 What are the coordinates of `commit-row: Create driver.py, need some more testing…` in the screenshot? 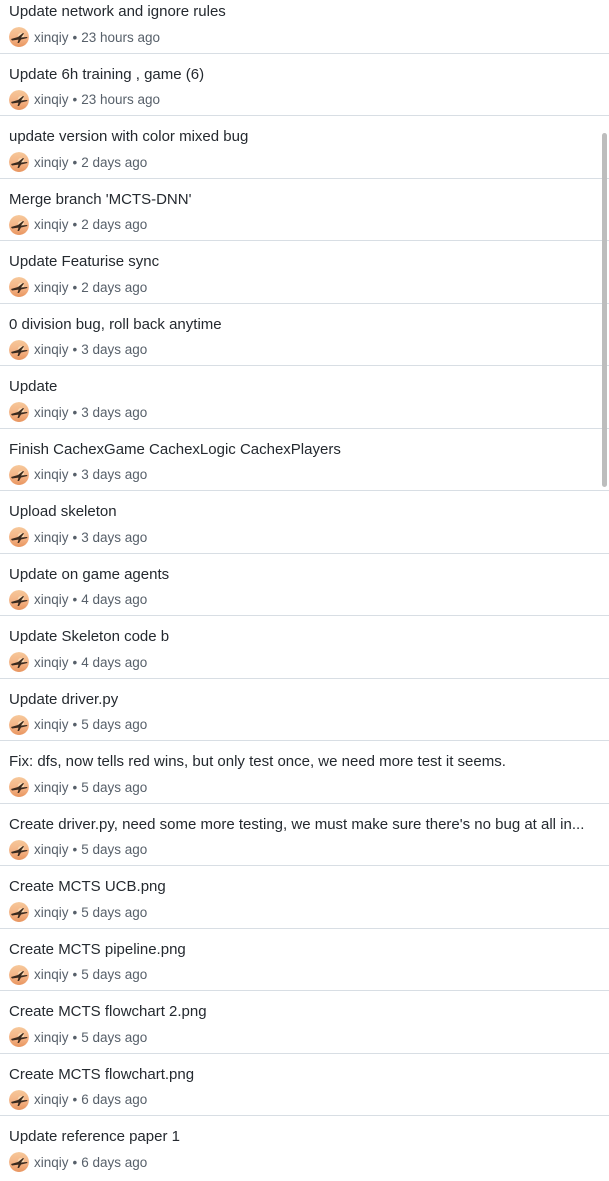 It's located at (304, 835).